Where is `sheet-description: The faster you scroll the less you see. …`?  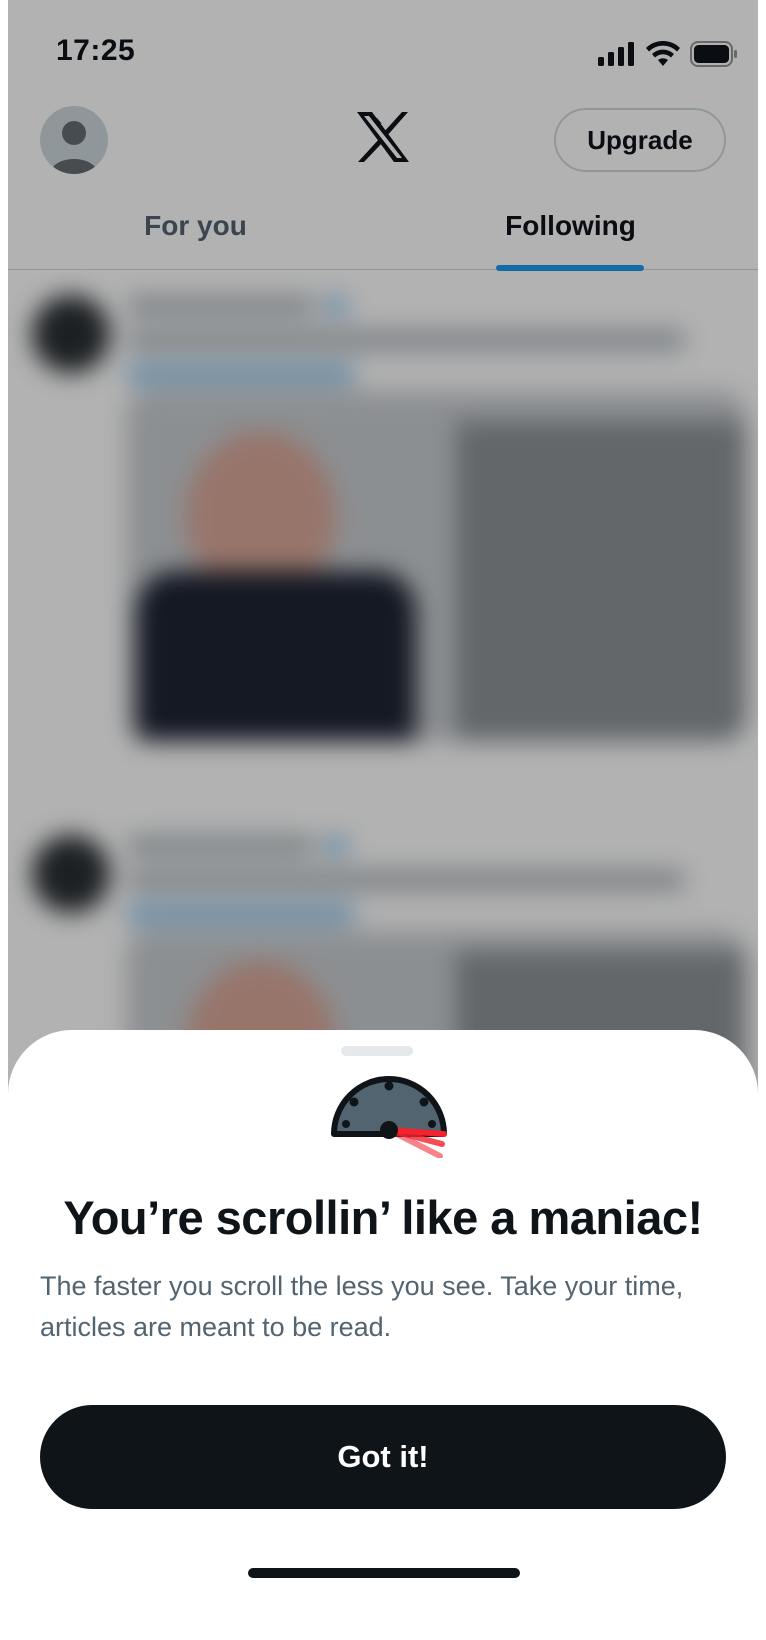 sheet-description: The faster you scroll the less you see. … is located at coordinates (362, 1306).